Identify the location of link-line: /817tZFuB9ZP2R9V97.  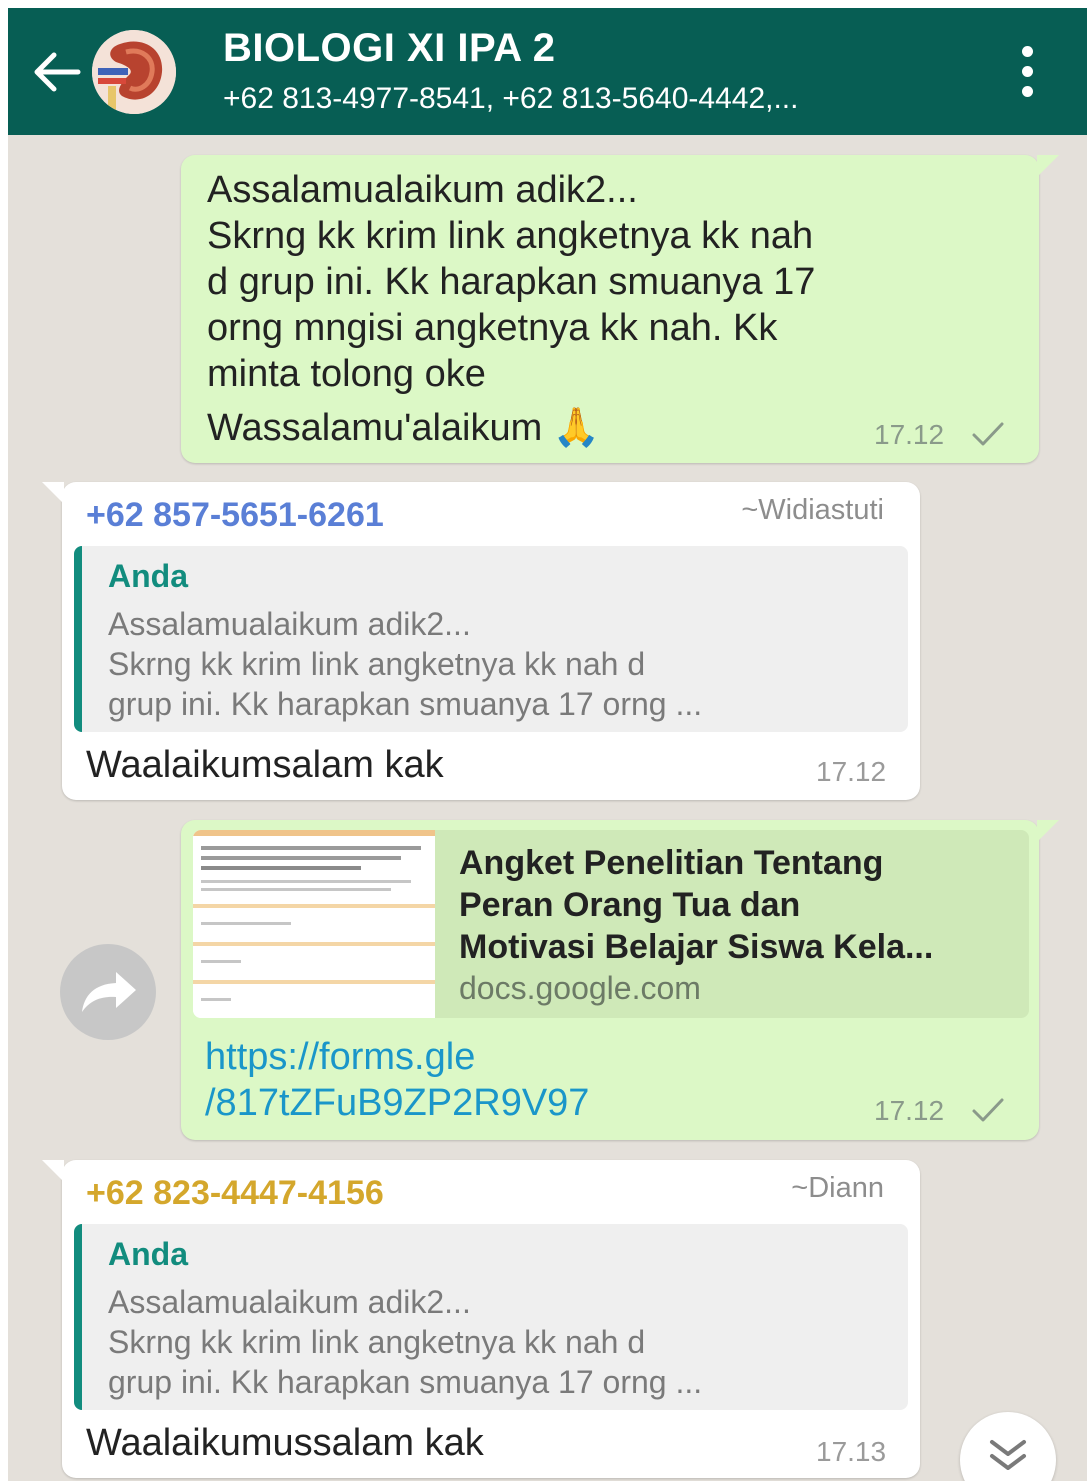
(397, 1103).